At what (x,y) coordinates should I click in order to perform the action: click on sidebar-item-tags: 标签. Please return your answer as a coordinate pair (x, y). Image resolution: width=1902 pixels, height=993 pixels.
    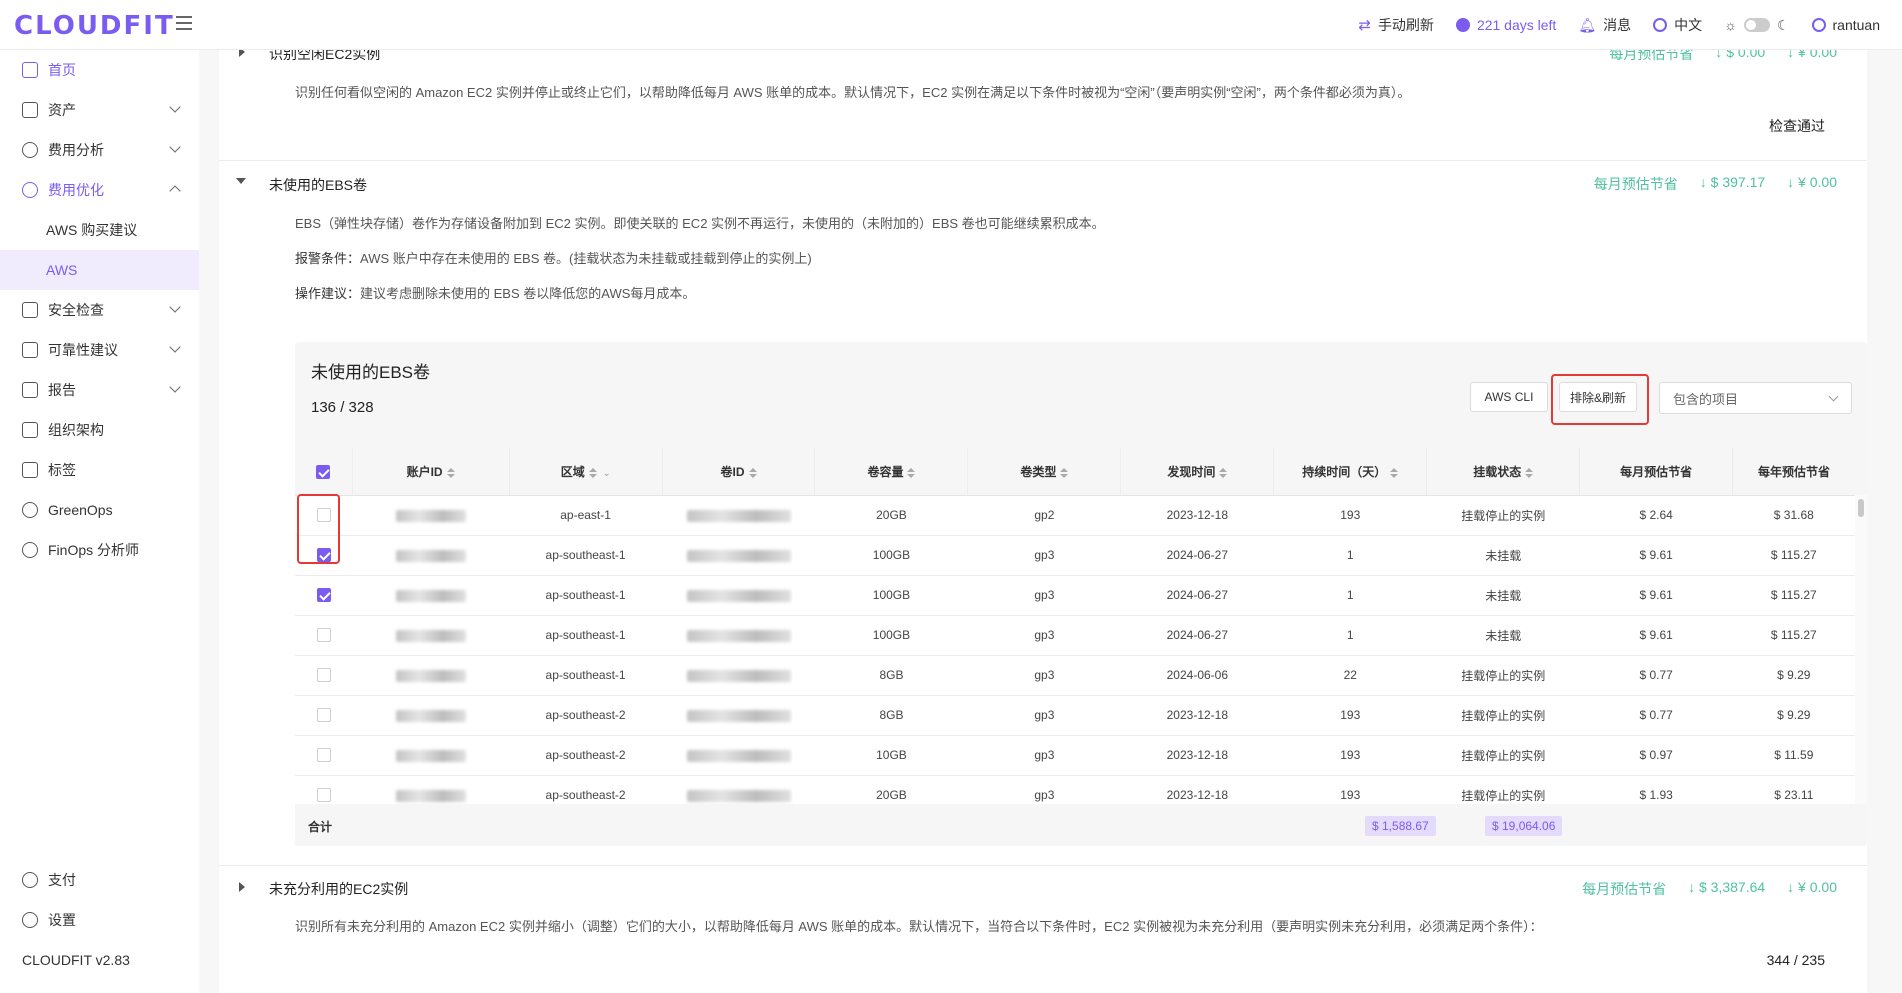
    Looking at the image, I should click on (99, 470).